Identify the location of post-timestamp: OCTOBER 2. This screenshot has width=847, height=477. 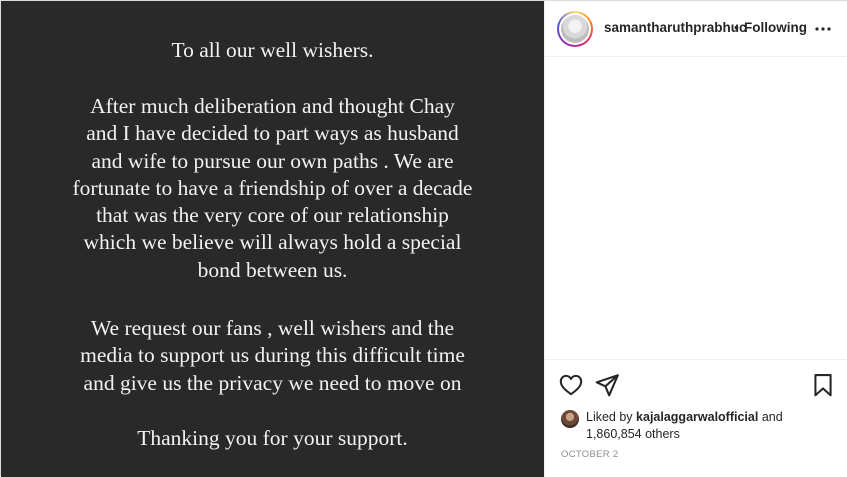
(589, 454).